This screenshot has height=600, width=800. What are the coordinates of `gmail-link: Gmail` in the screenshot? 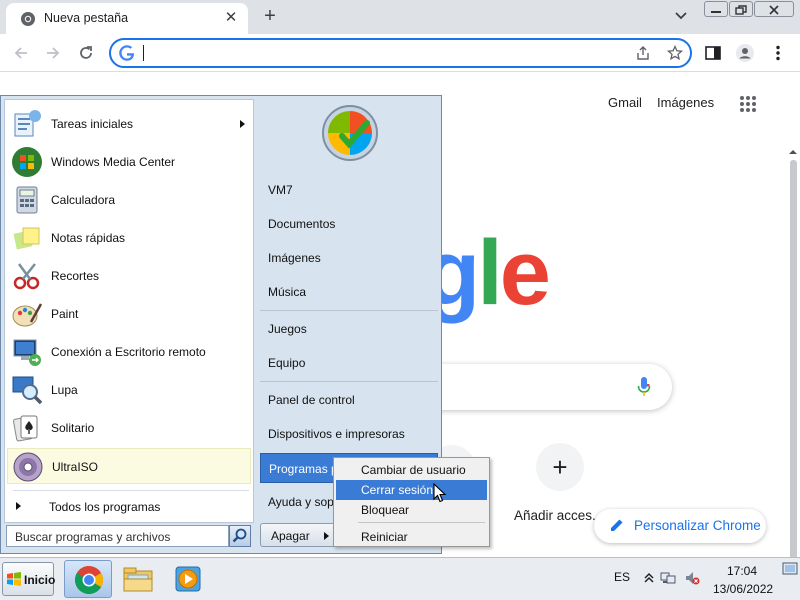 It's located at (625, 102).